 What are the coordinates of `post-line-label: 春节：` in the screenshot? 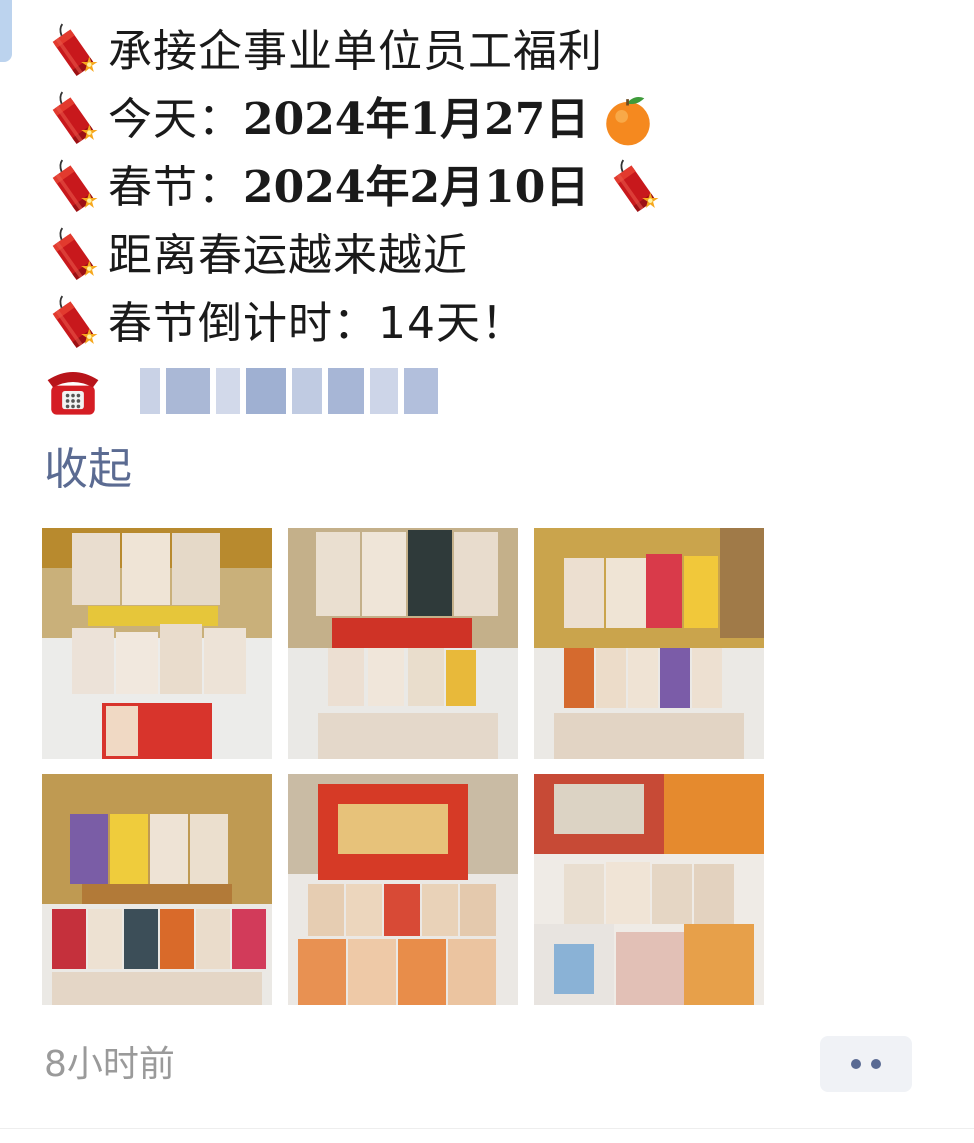 It's located at (175, 187).